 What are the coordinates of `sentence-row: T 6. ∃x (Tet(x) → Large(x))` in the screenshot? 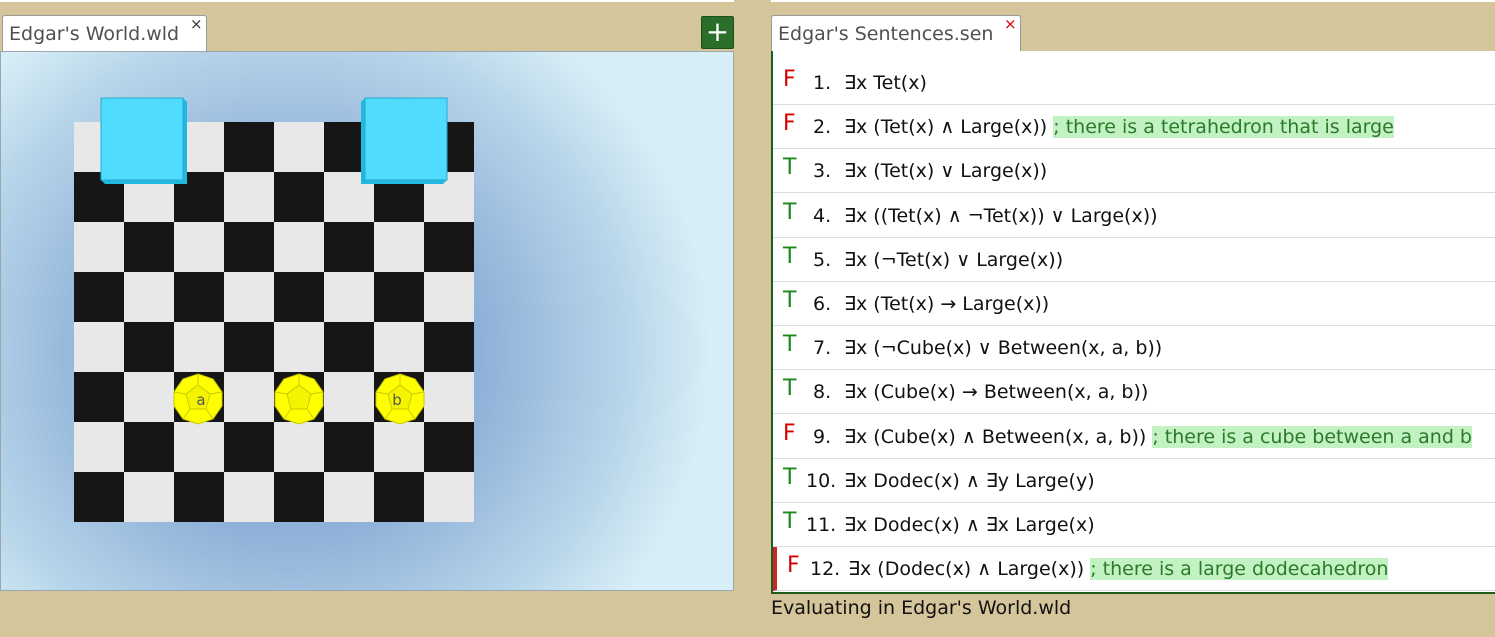 It's located at (1134, 304).